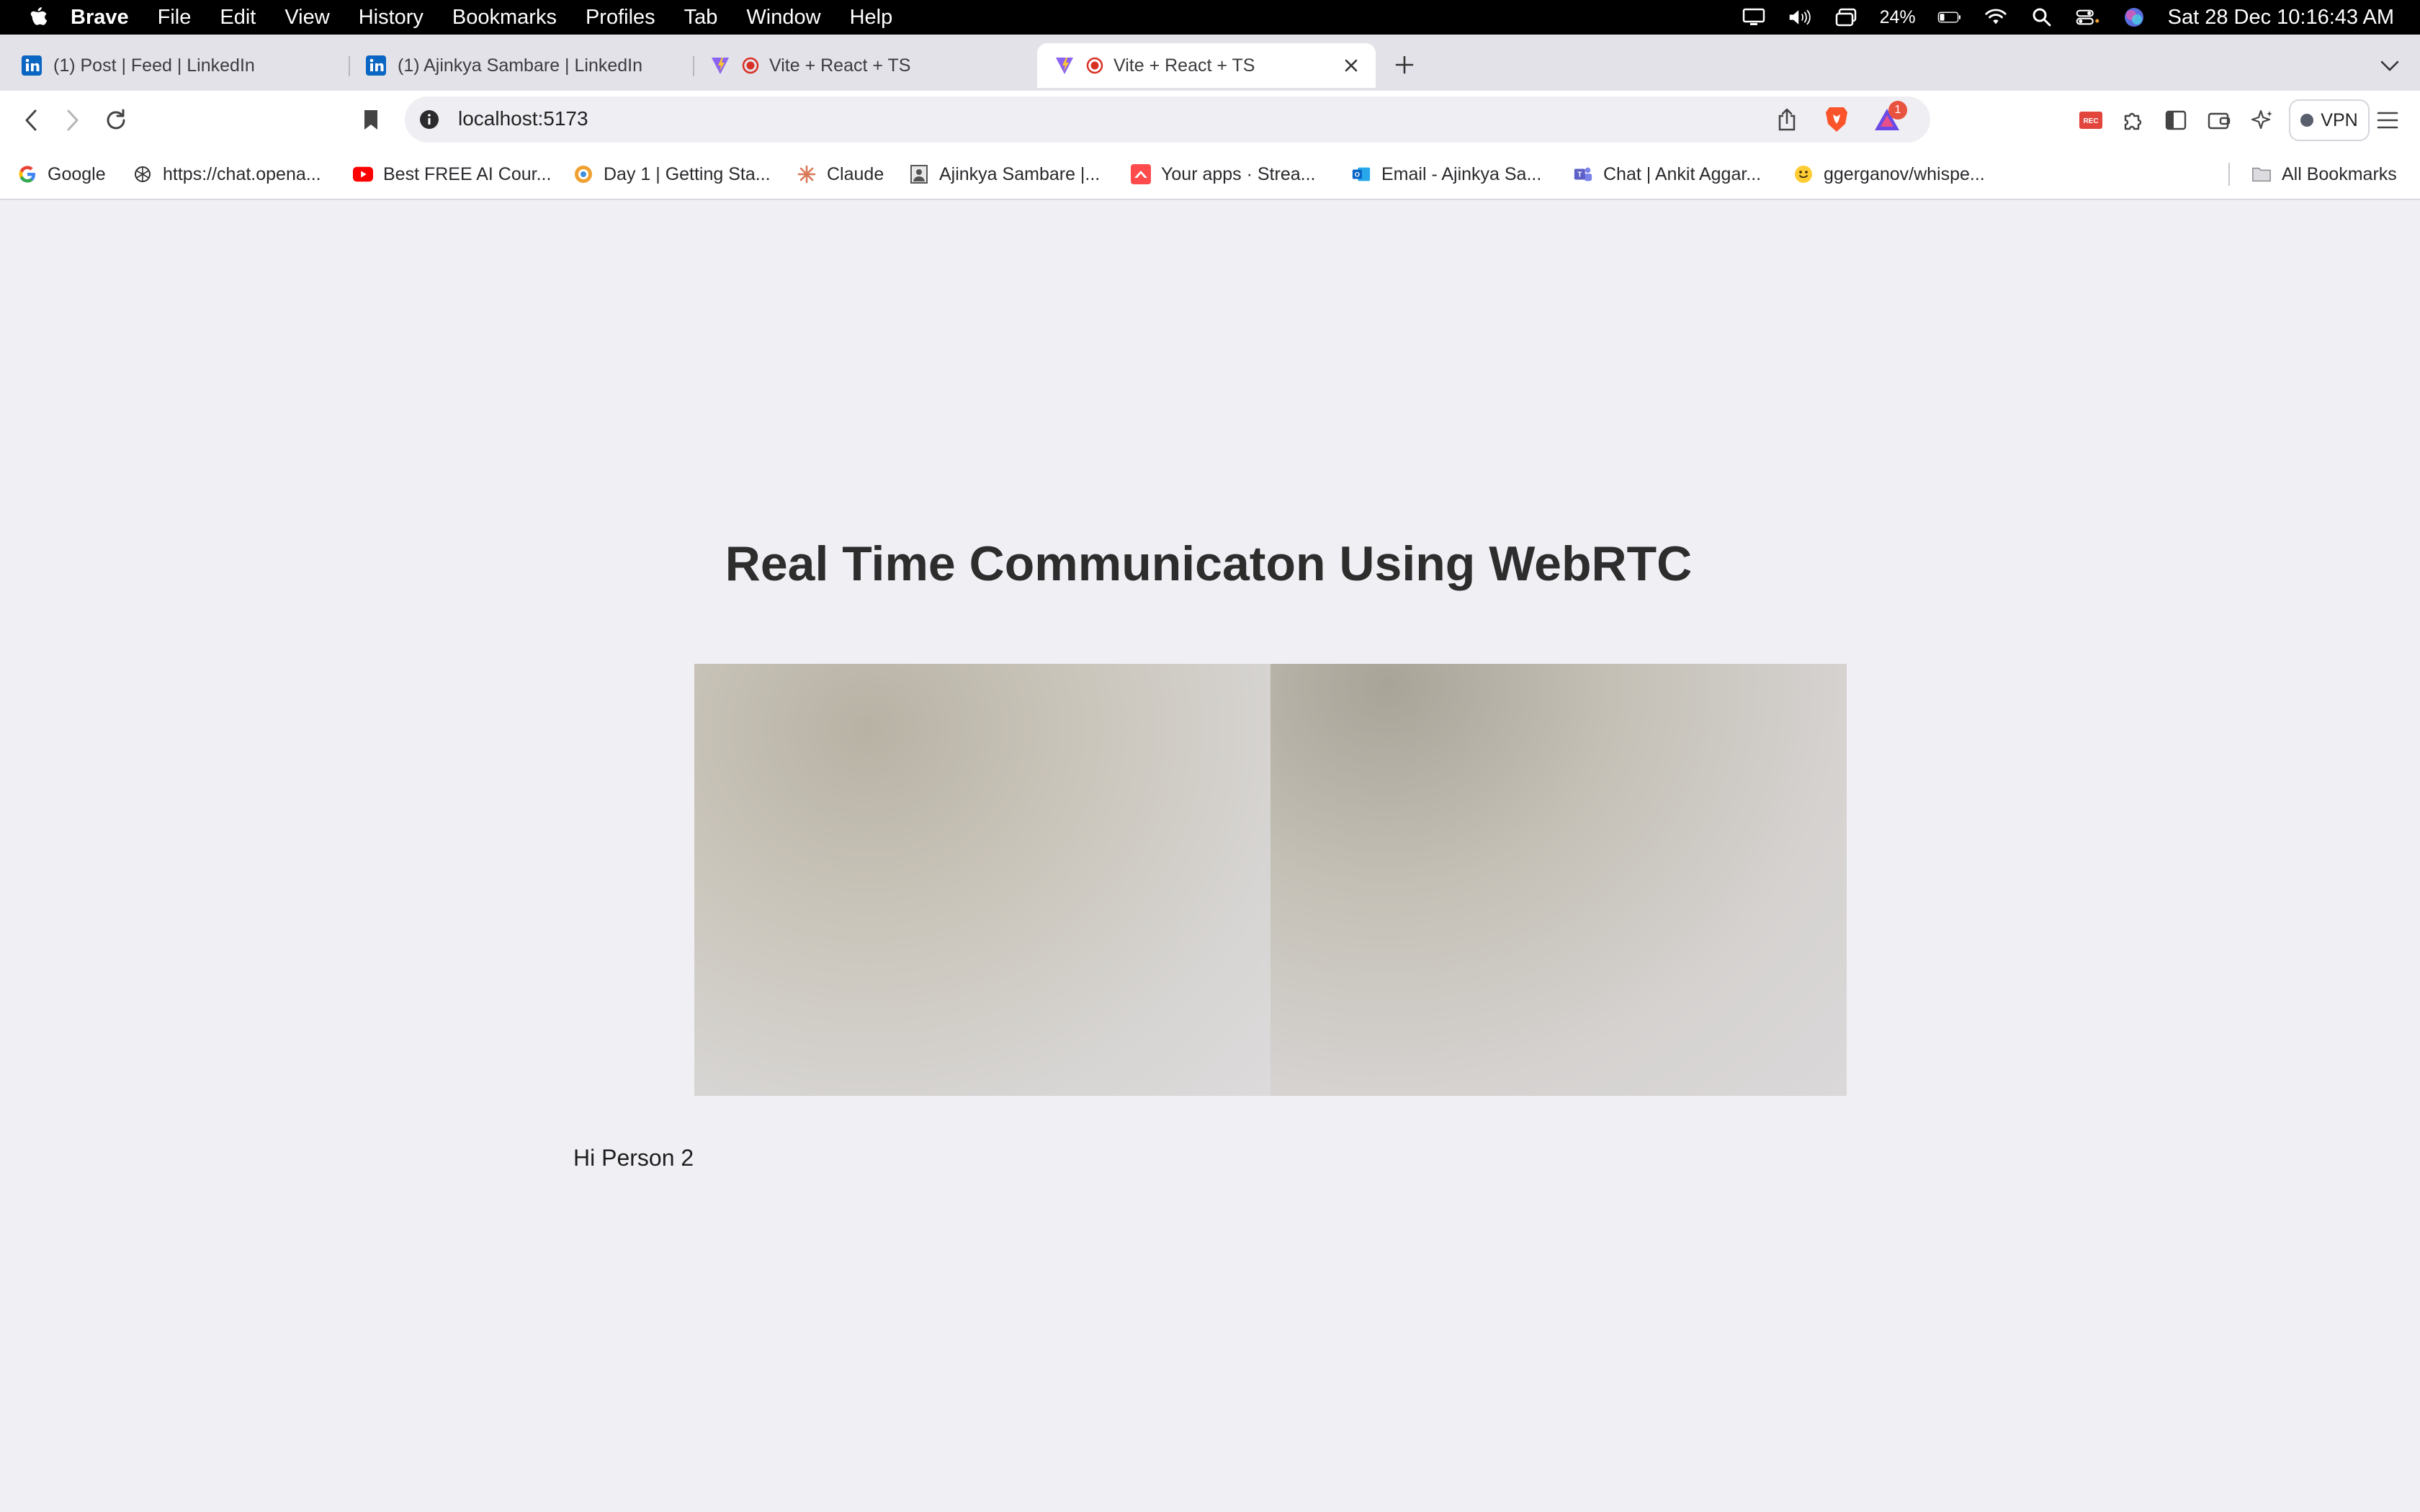 This screenshot has width=2420, height=1512. Describe the element at coordinates (143, 174) in the screenshot. I see `openai-icon` at that location.